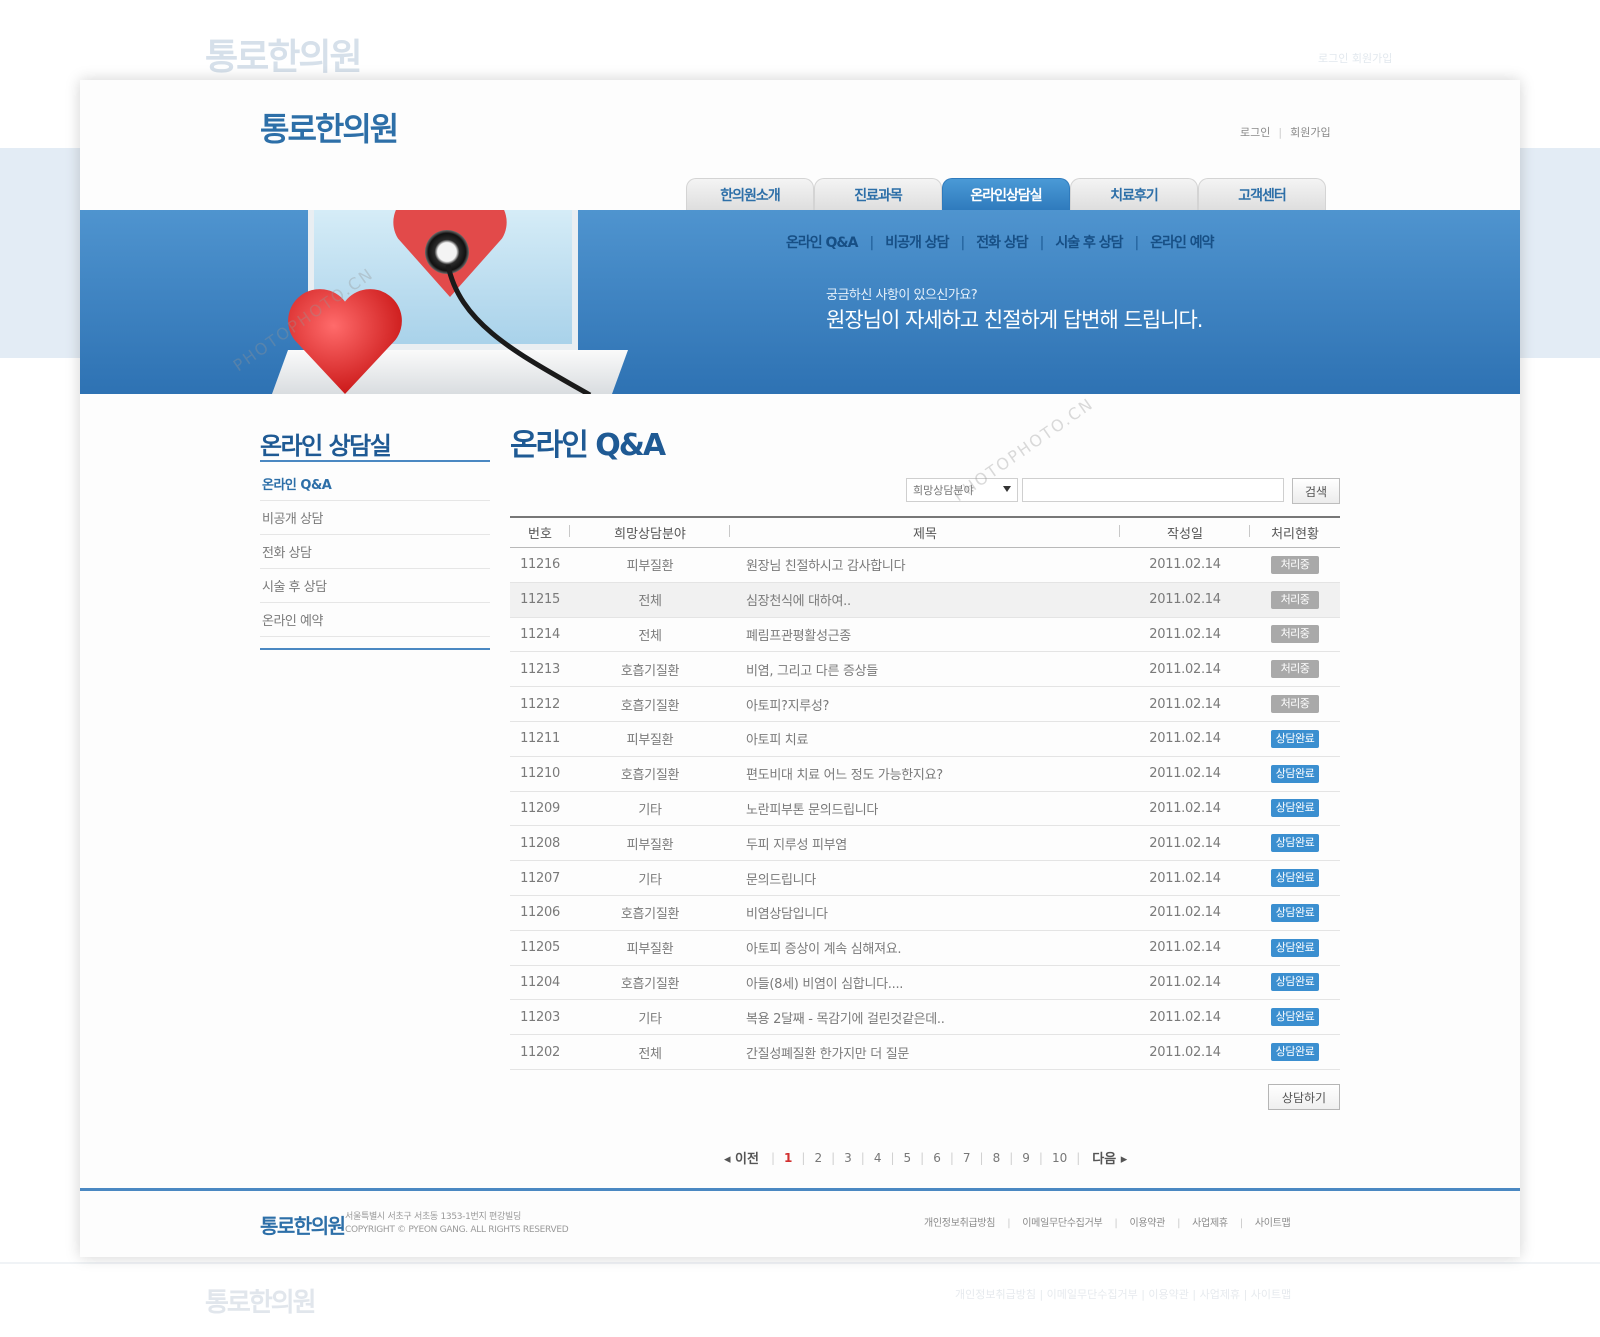 The width and height of the screenshot is (1600, 1337). I want to click on sidebar-item-online-booking: 온라인 예약, so click(375, 620).